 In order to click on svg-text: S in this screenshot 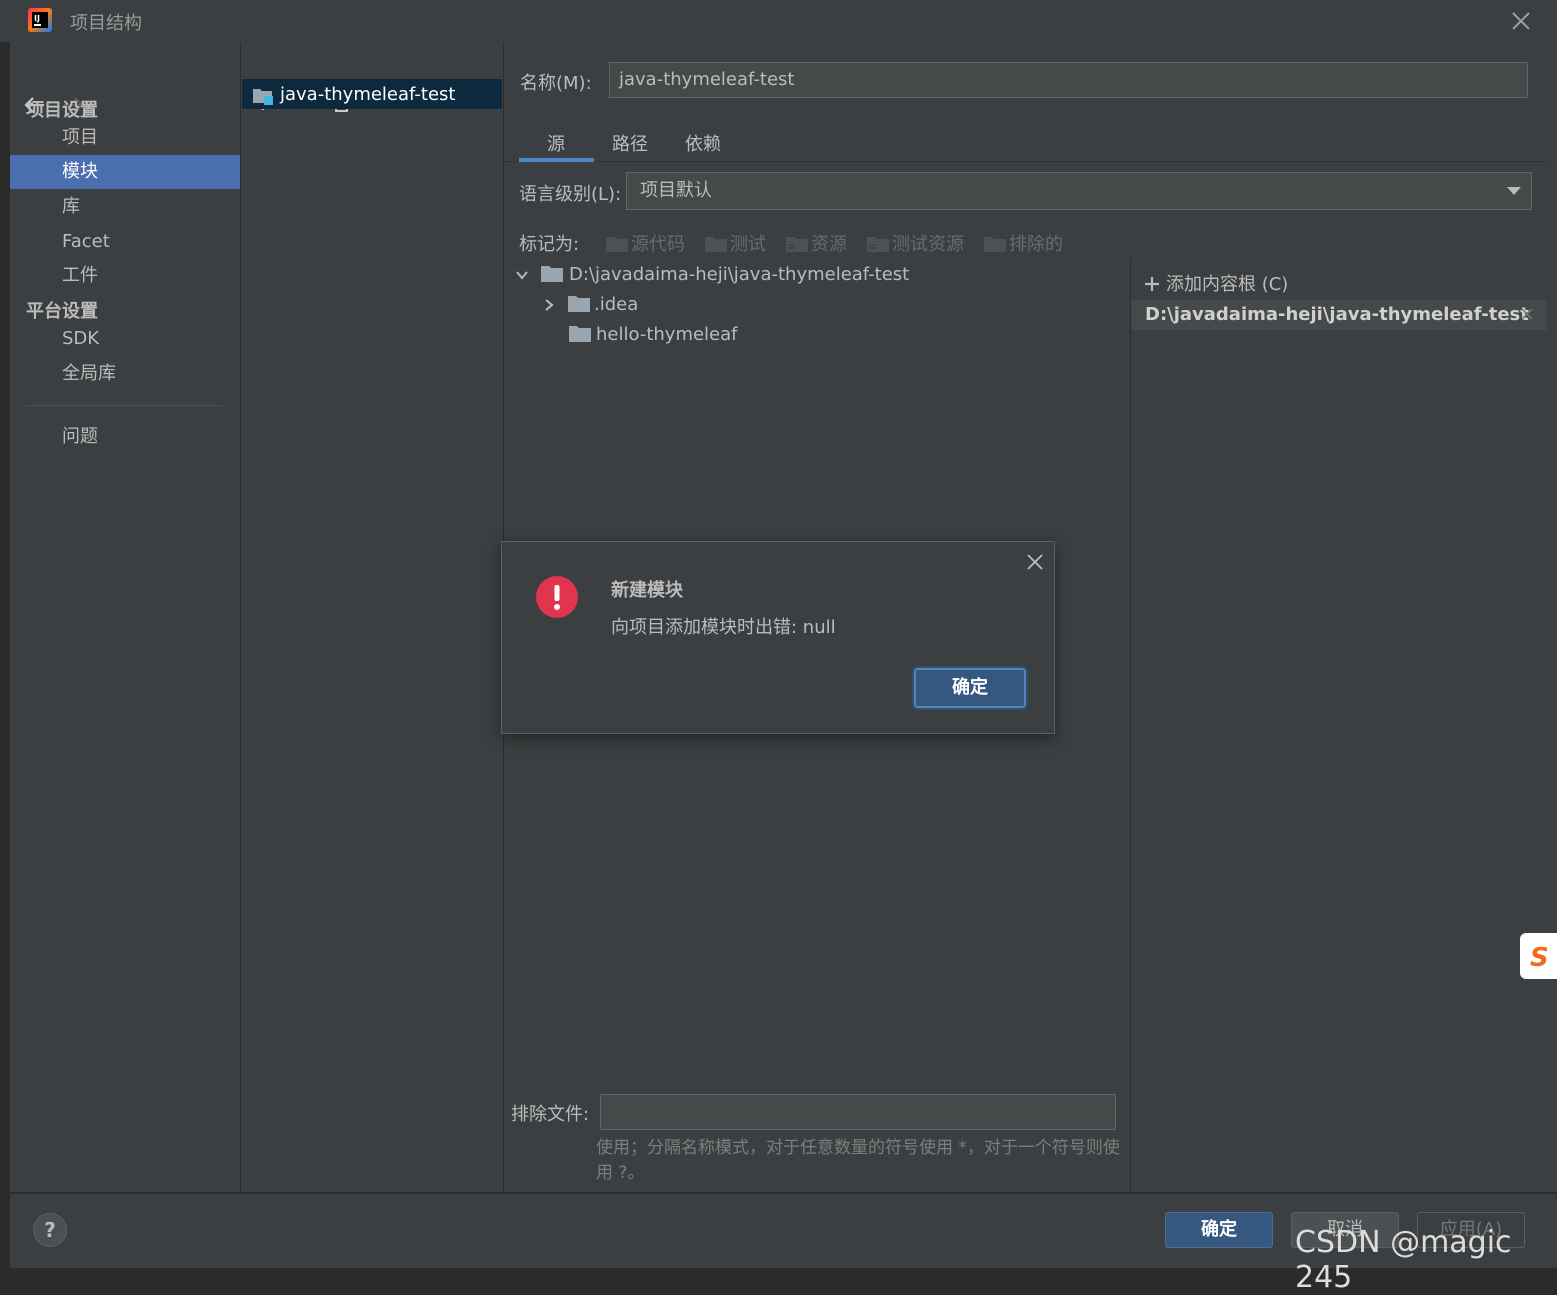, I will do `click(1539, 958)`.